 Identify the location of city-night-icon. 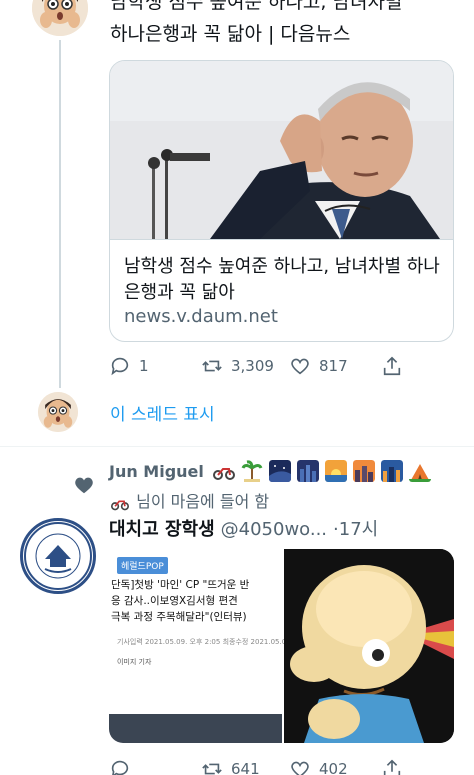
(308, 471).